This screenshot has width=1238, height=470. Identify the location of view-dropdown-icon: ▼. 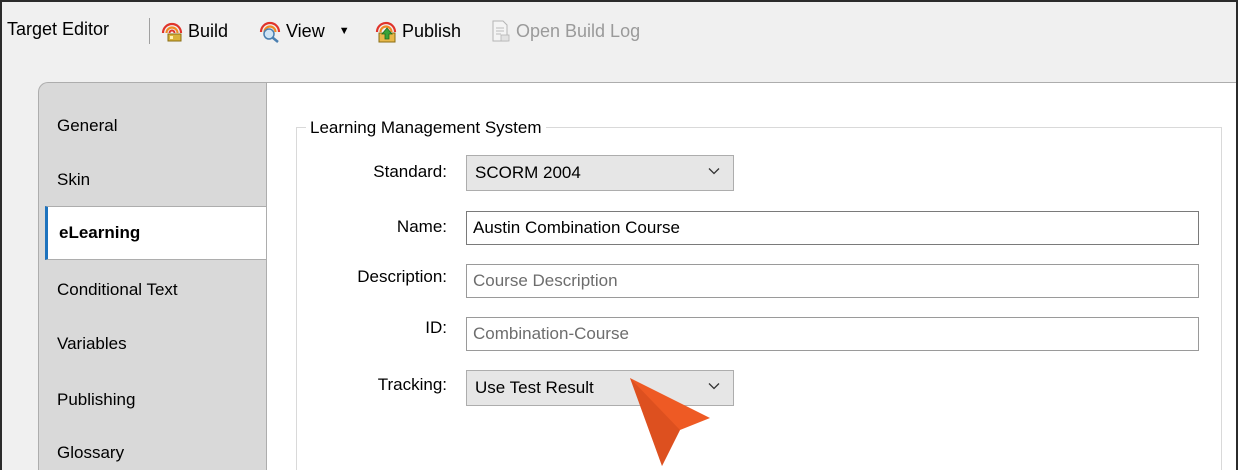
(344, 31).